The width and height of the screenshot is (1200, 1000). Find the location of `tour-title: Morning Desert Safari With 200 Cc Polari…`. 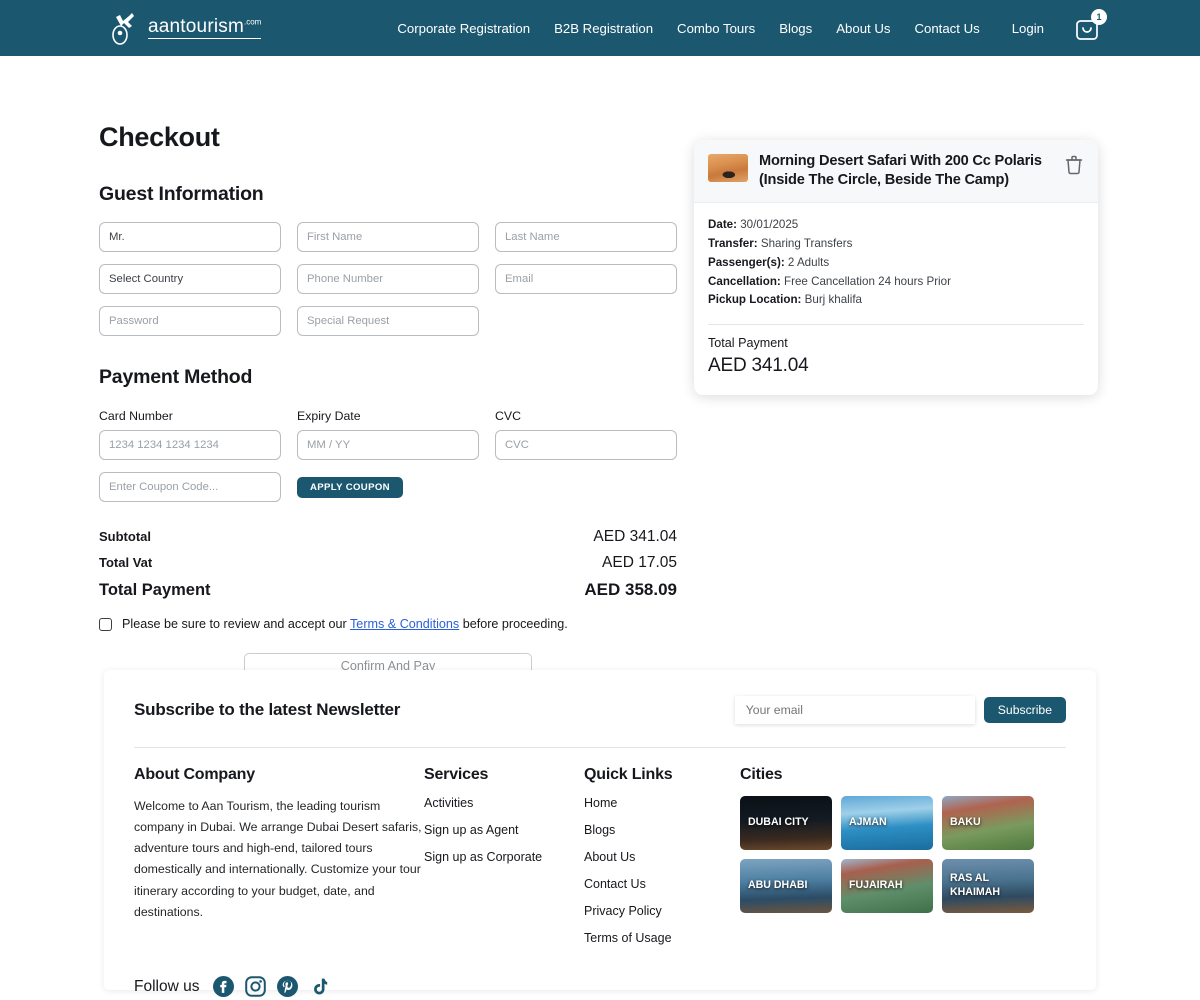

tour-title: Morning Desert Safari With 200 Cc Polari… is located at coordinates (900, 170).